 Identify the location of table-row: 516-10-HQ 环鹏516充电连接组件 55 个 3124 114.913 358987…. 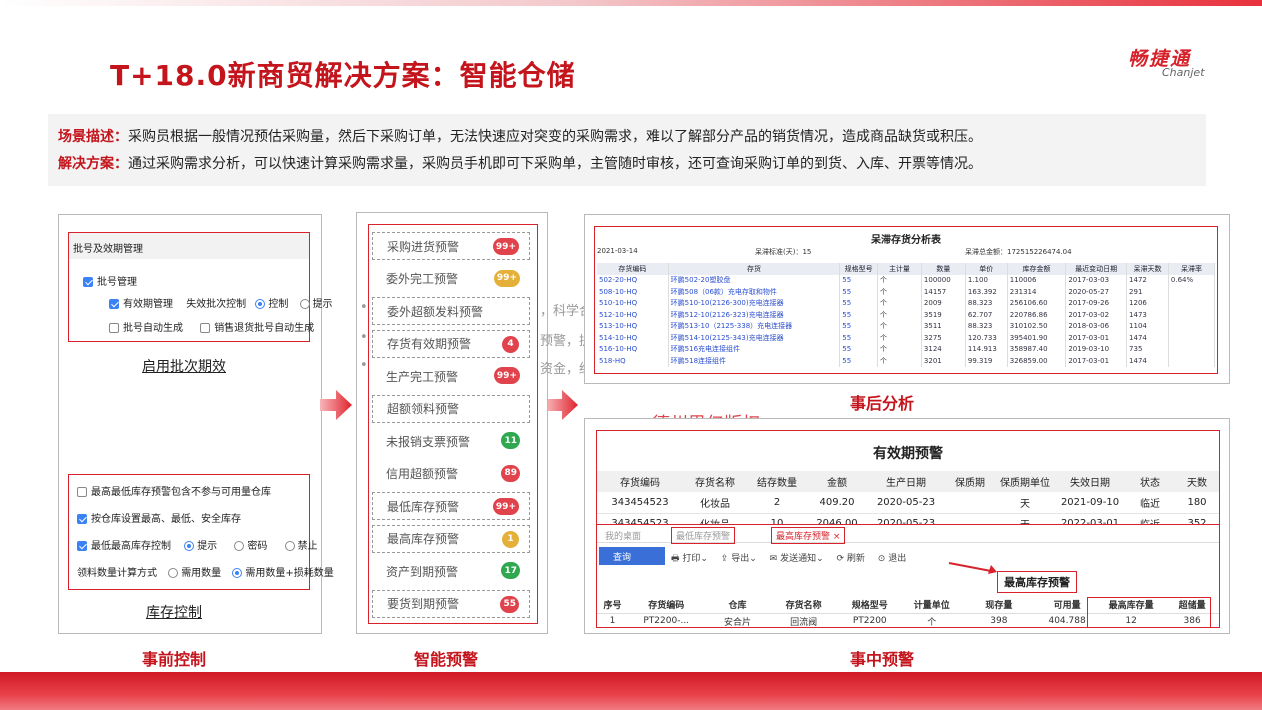
(906, 349).